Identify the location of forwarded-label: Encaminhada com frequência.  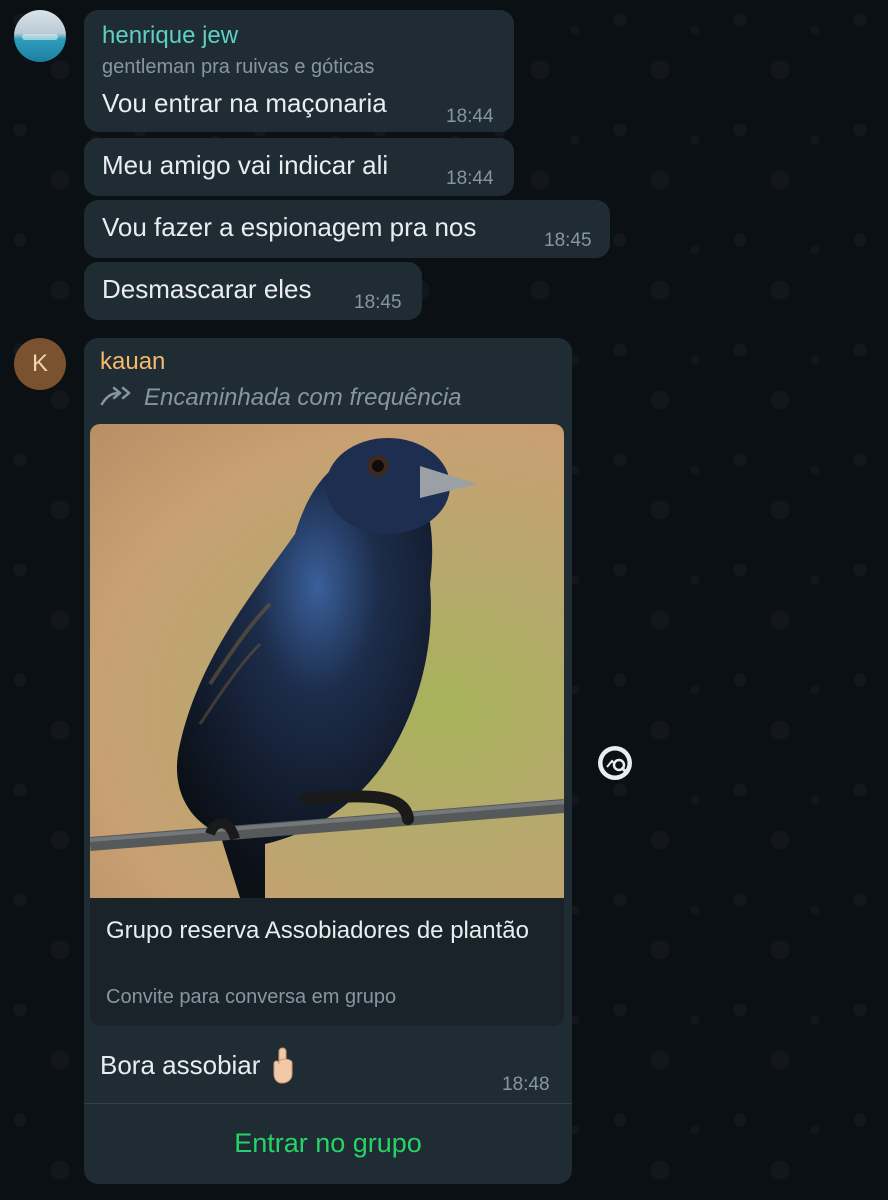
(281, 398).